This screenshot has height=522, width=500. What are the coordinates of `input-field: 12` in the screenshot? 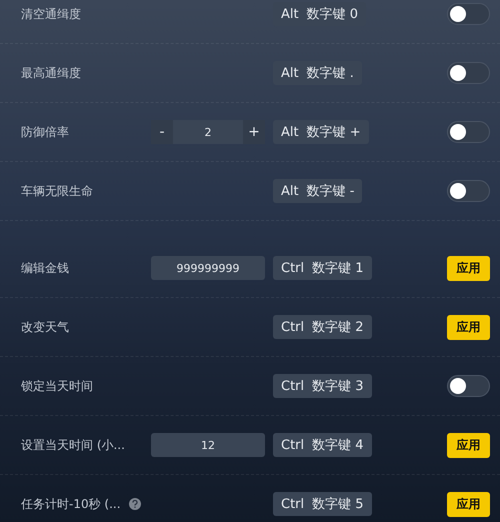 It's located at (208, 445).